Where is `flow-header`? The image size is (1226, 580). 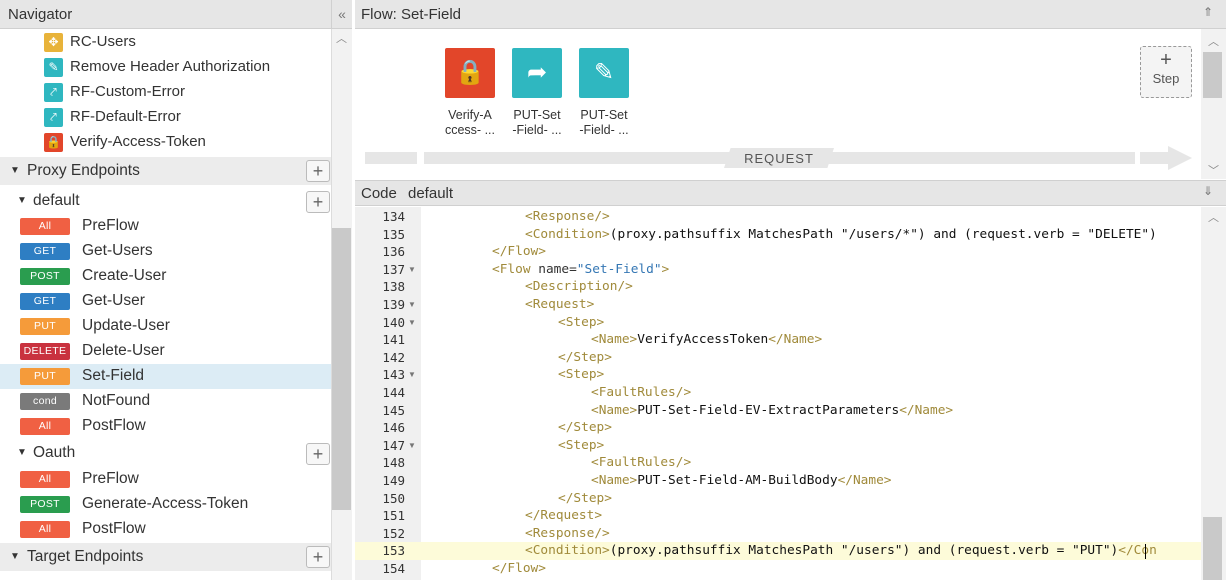 flow-header is located at coordinates (790, 14).